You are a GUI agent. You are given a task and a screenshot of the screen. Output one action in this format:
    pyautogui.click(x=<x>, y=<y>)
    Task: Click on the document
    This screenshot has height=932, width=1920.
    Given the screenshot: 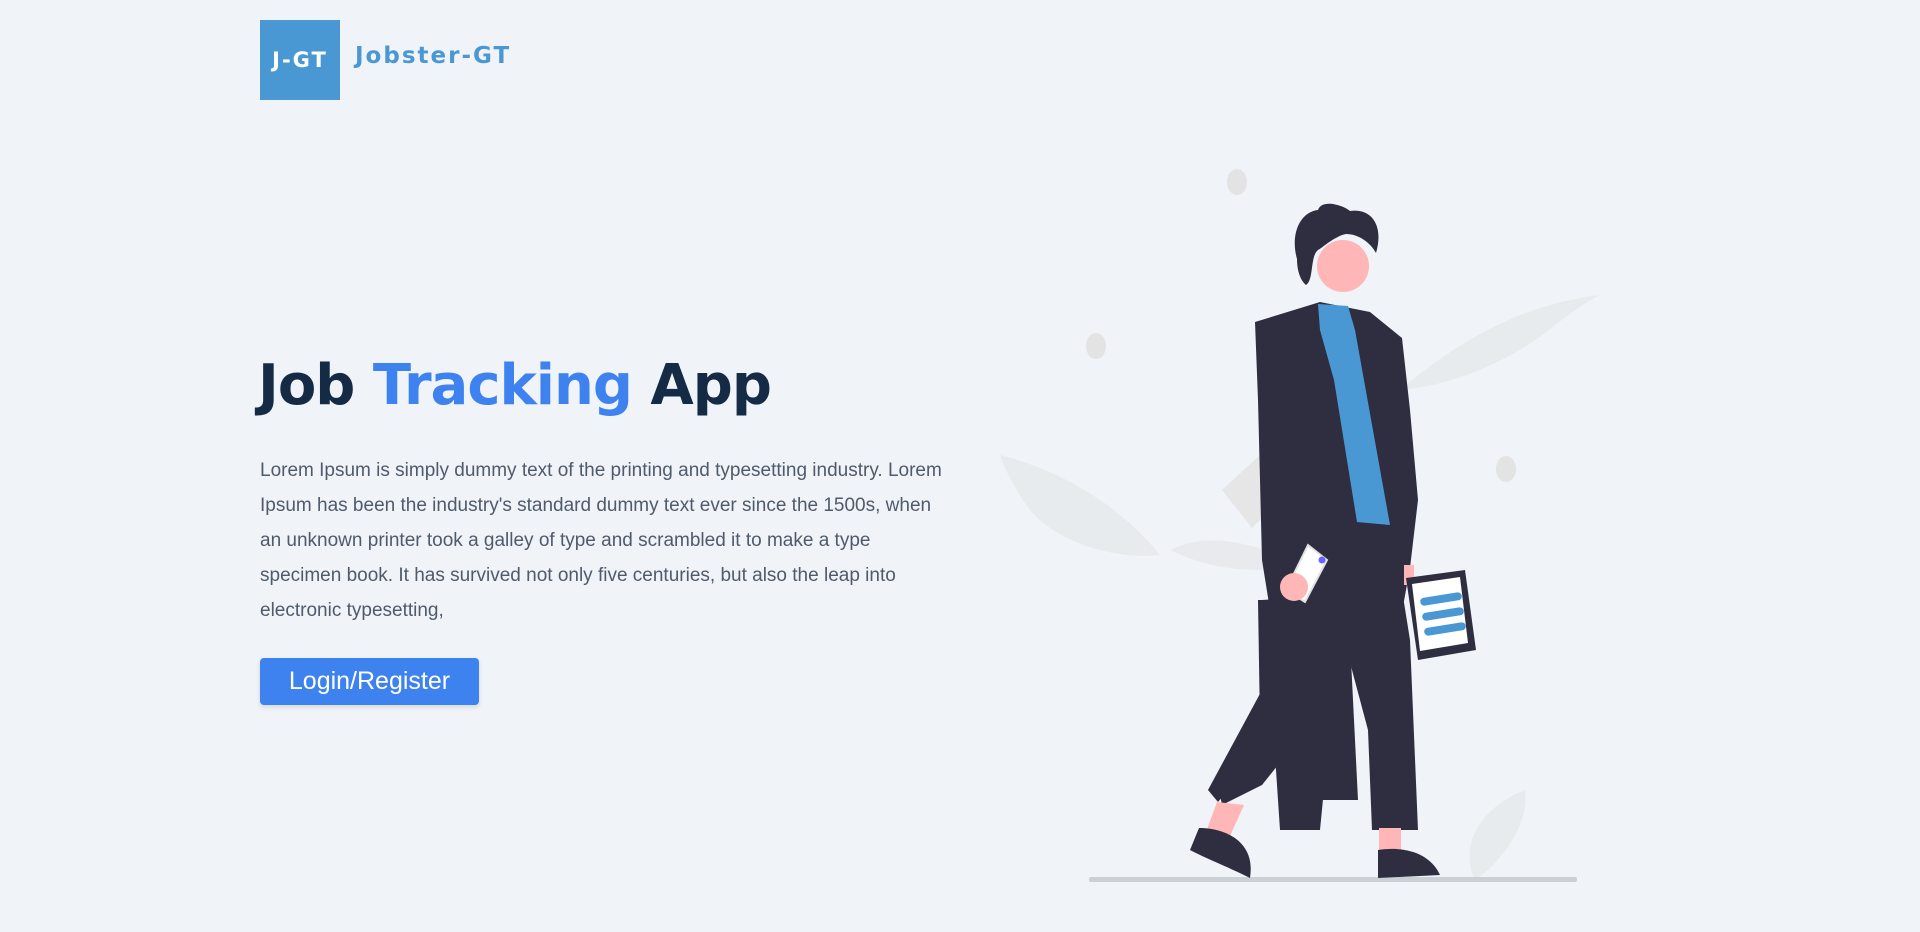 What is the action you would take?
    pyautogui.click(x=1441, y=615)
    